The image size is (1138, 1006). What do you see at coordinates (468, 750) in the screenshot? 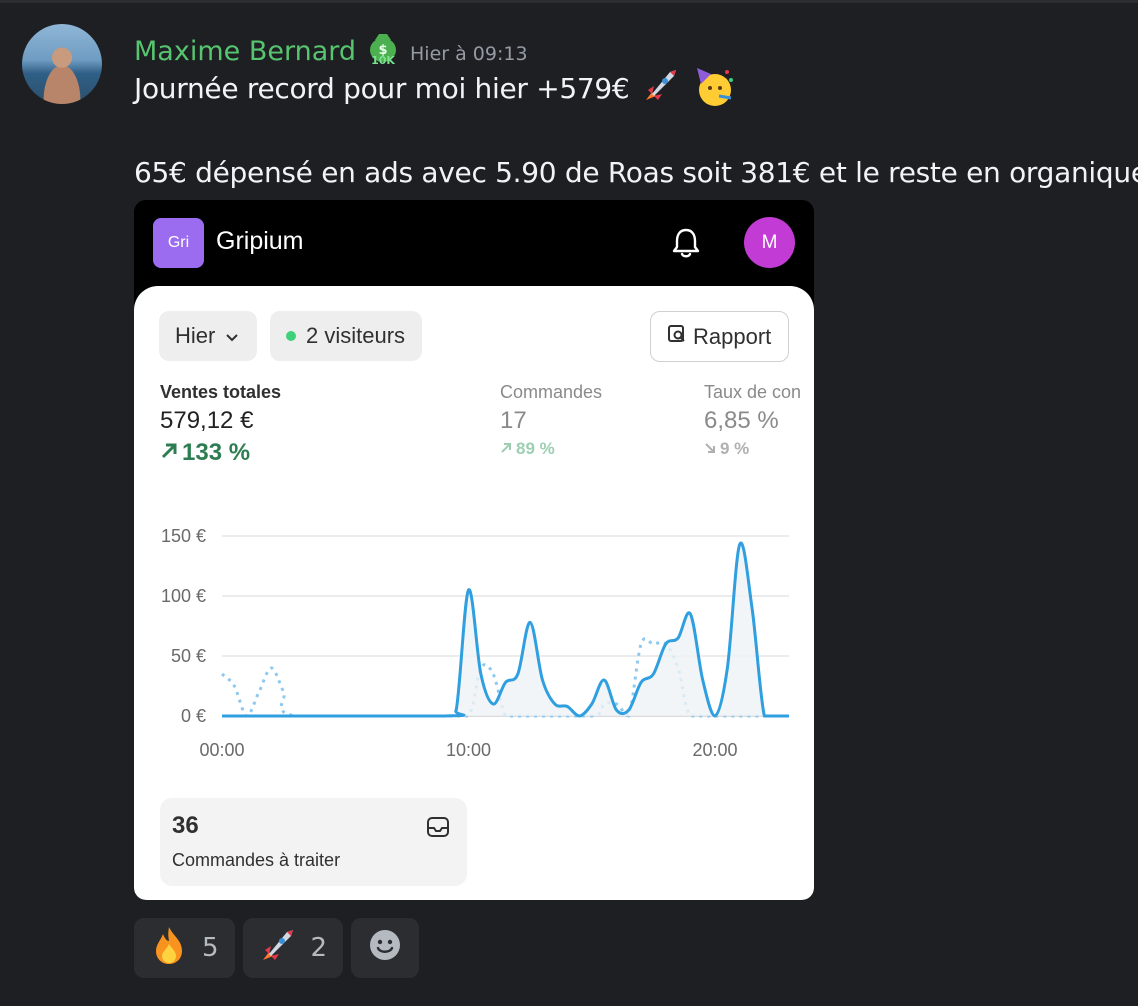
I see `x-tick-label: 10:00` at bounding box center [468, 750].